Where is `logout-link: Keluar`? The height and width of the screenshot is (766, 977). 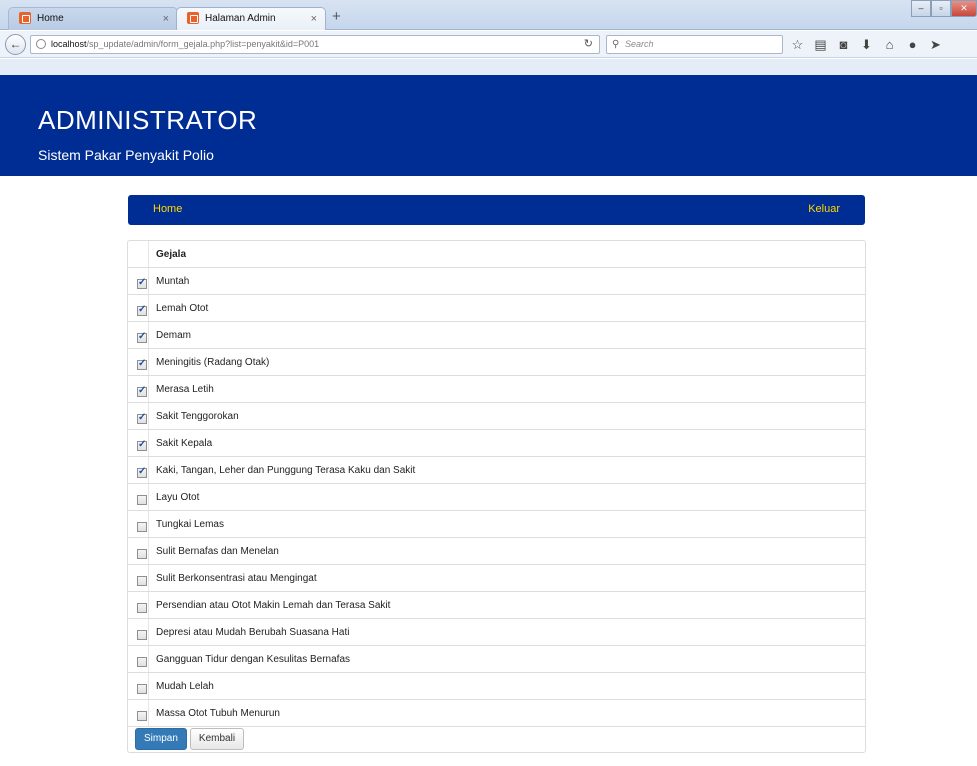
logout-link: Keluar is located at coordinates (824, 209).